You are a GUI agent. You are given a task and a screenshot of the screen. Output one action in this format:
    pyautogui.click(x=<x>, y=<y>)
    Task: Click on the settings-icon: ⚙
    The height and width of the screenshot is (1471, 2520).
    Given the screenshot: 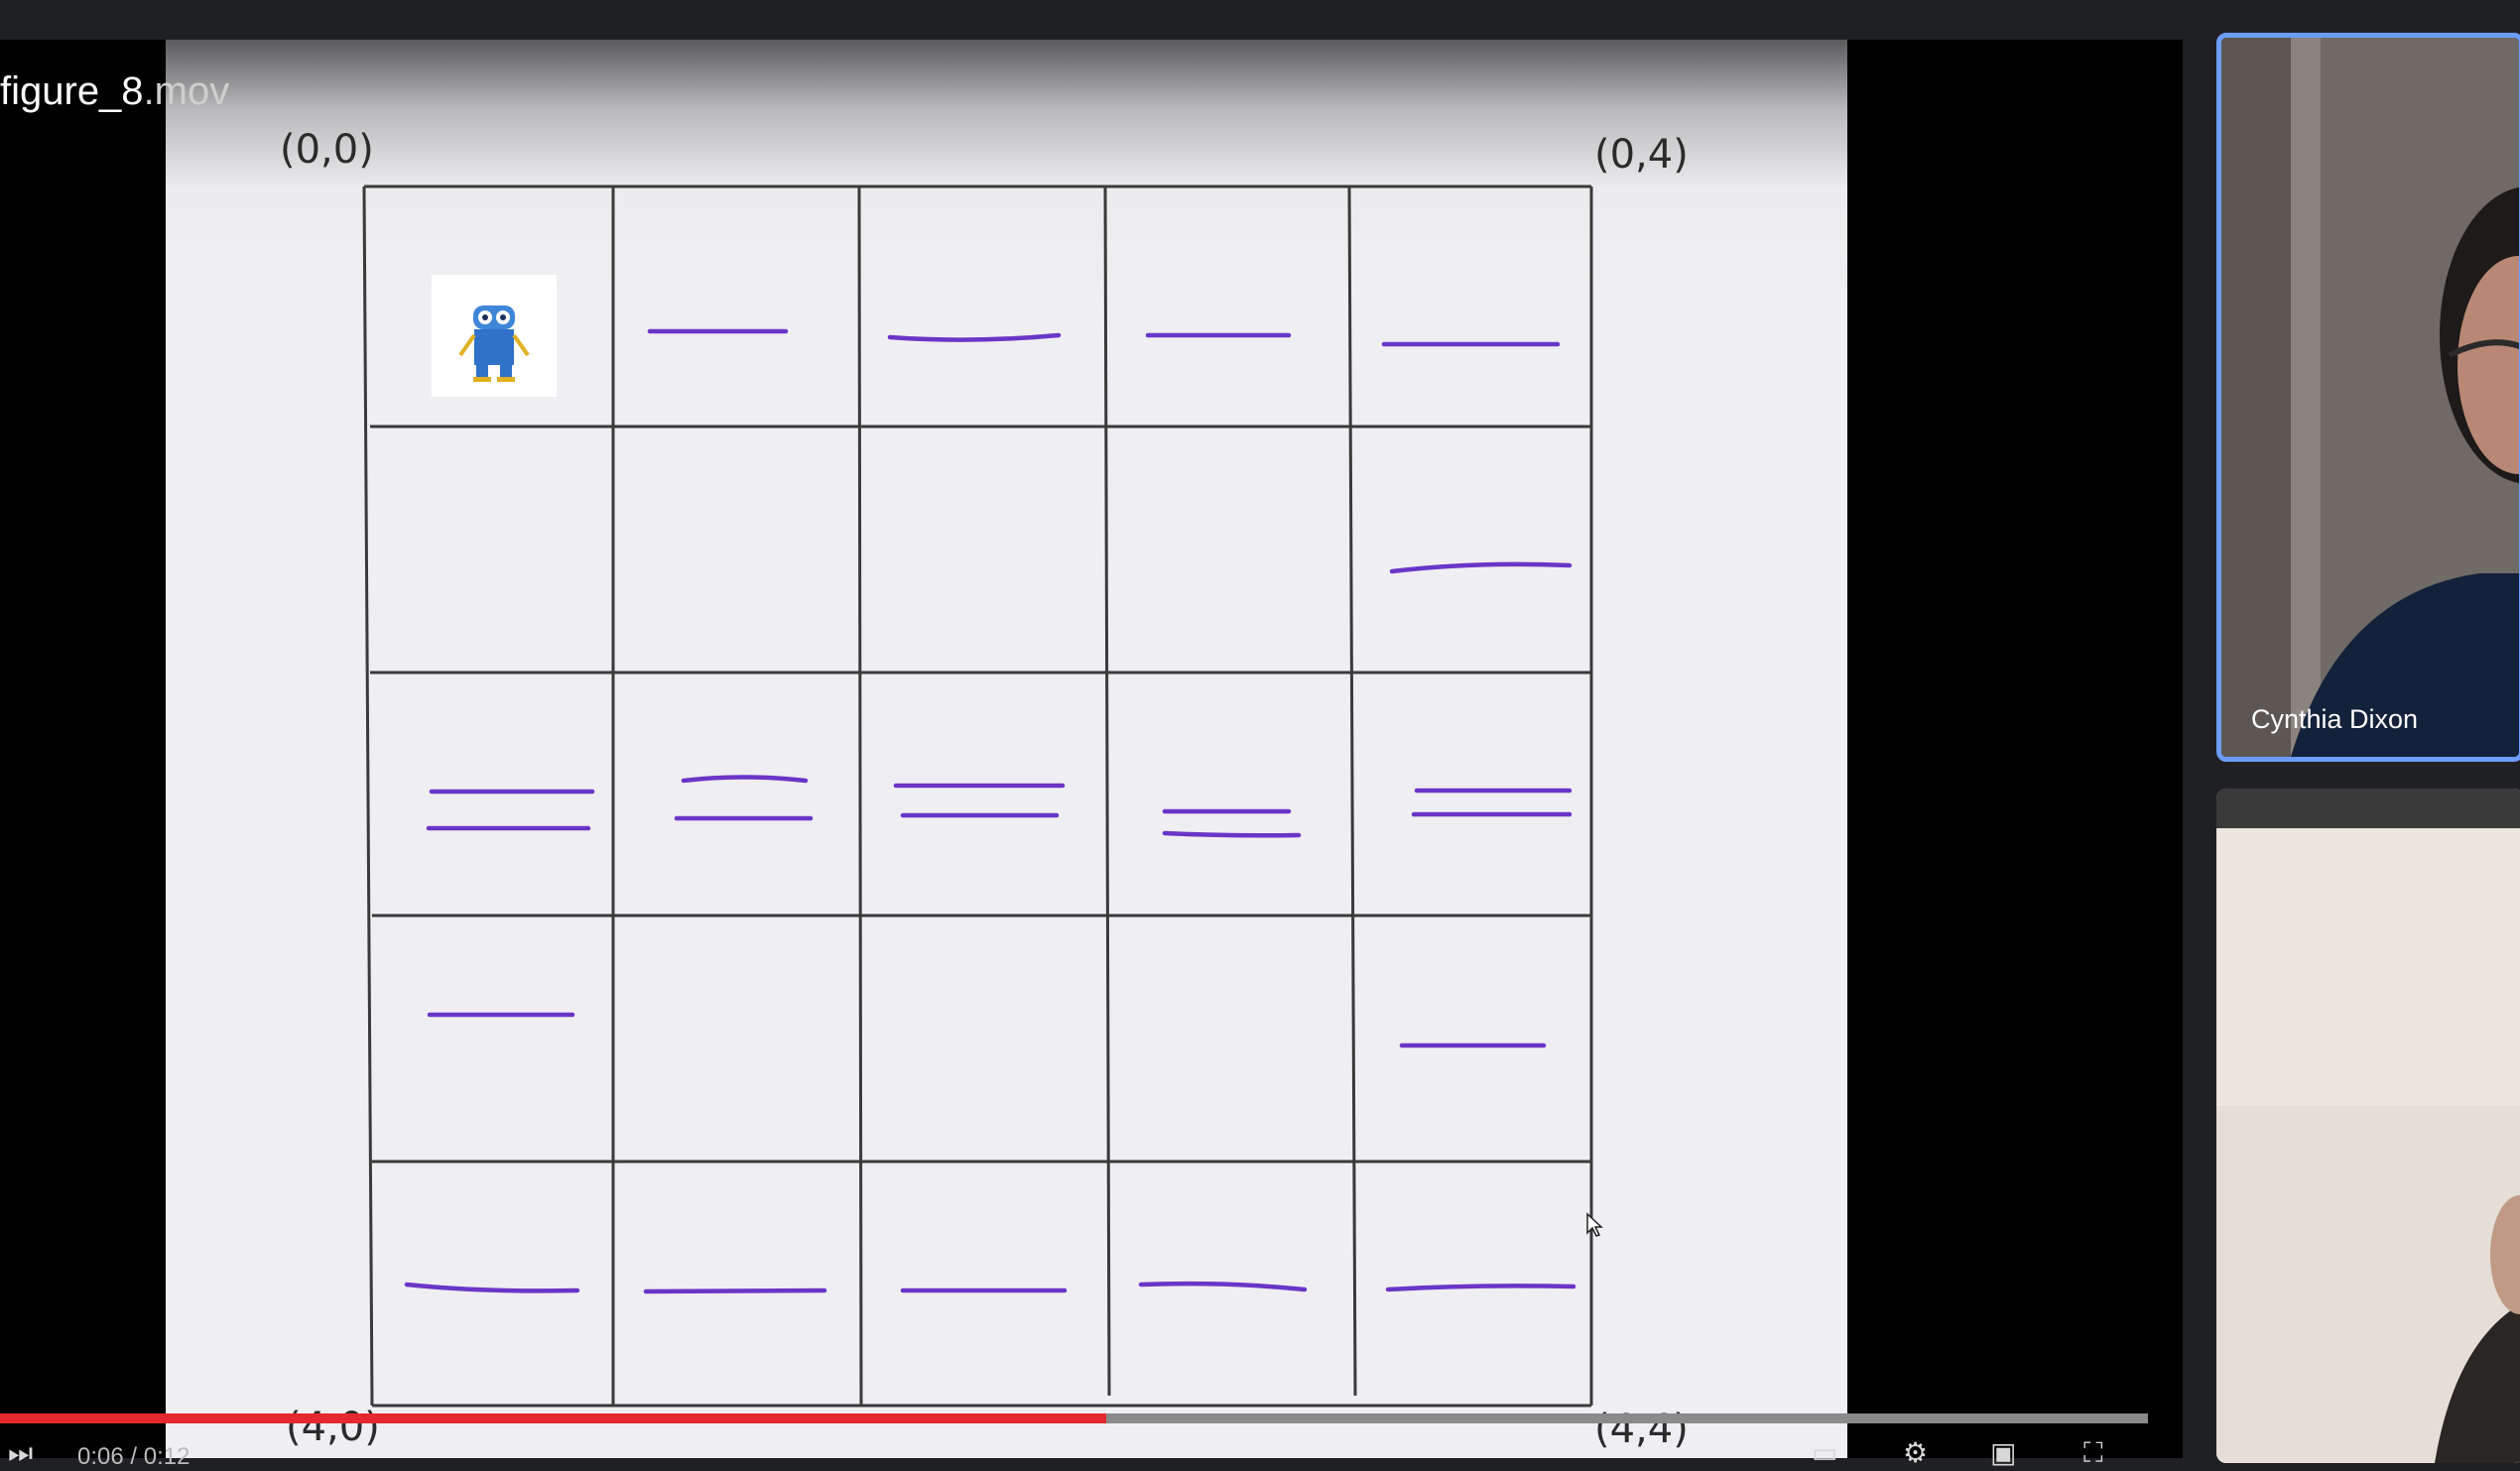 What is the action you would take?
    pyautogui.click(x=1915, y=1453)
    